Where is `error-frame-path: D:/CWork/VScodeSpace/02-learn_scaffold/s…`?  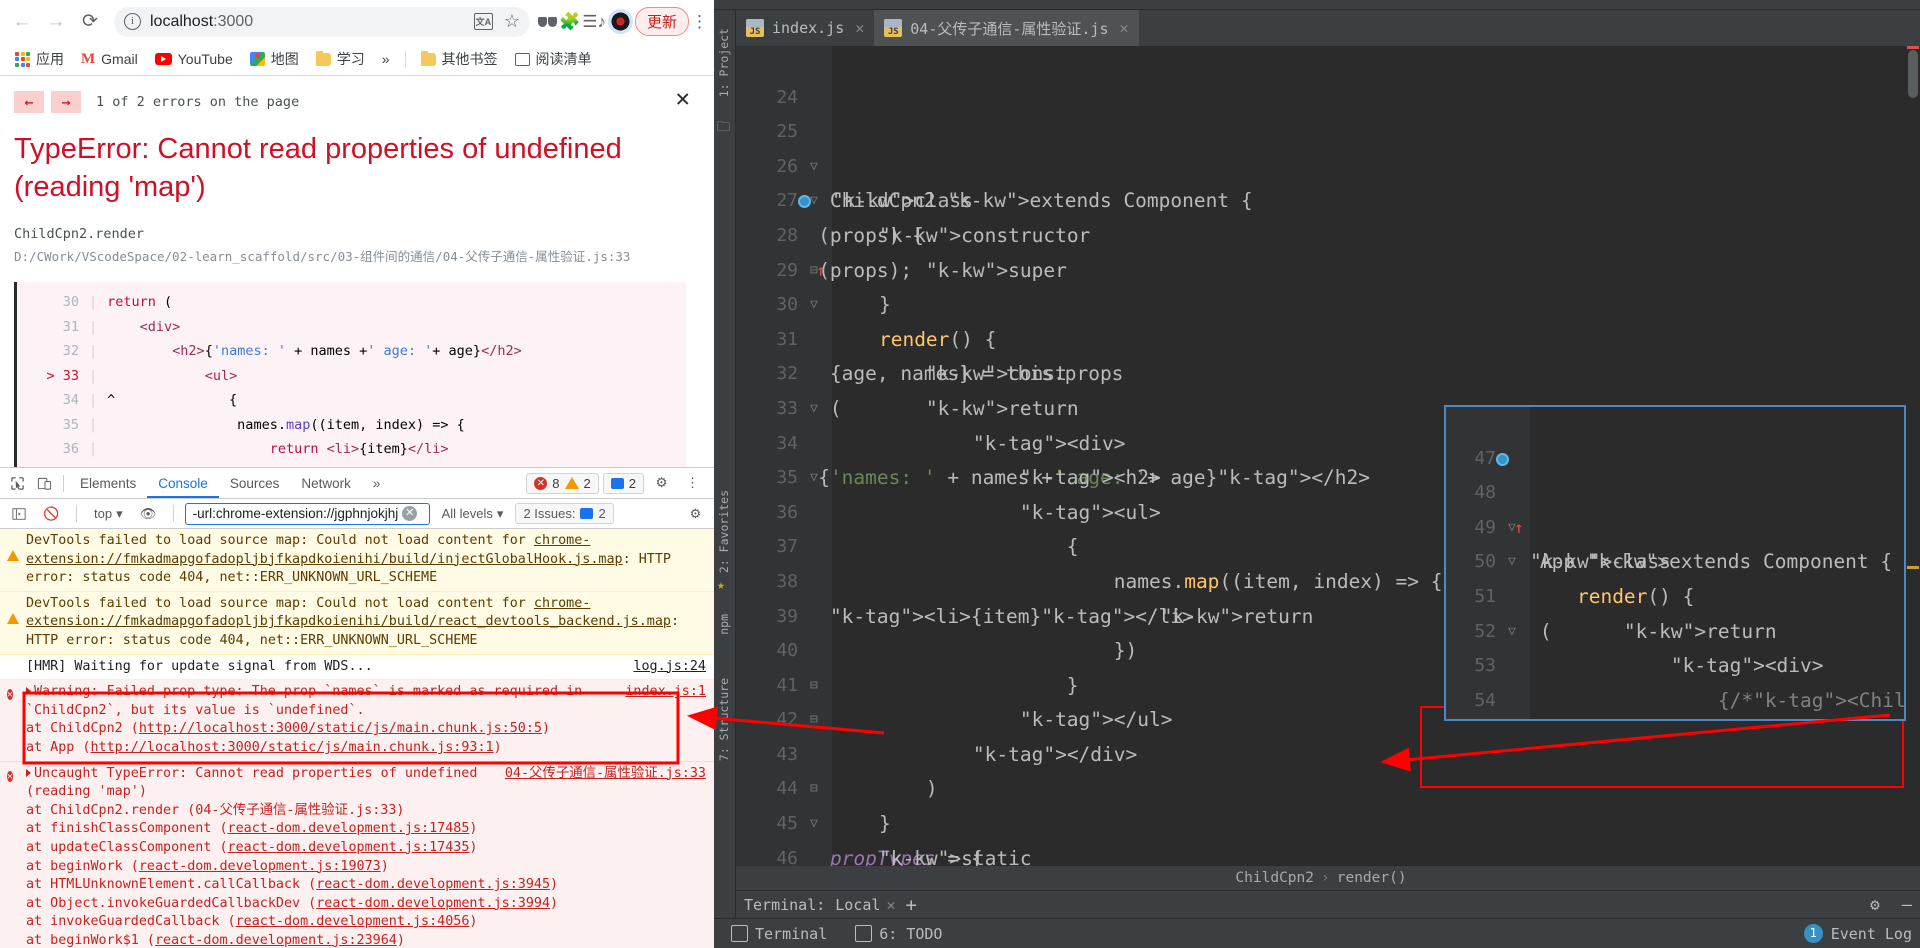 error-frame-path: D:/CWork/VScodeSpace/02-learn_scaffold/s… is located at coordinates (350, 257).